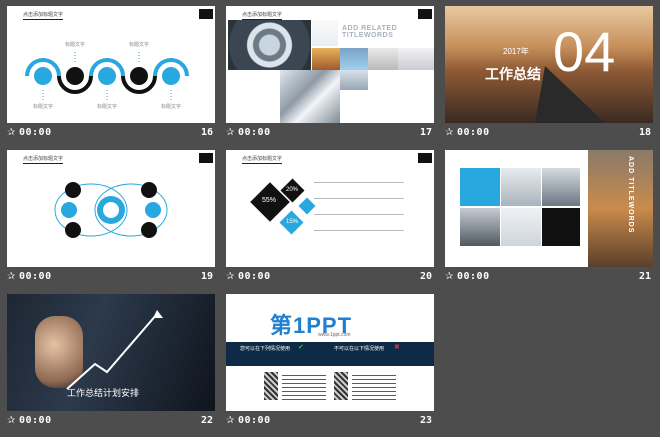 Image resolution: width=660 pixels, height=437 pixels. Describe the element at coordinates (103, 393) in the screenshot. I see `caption: 工作总结计划安排` at that location.